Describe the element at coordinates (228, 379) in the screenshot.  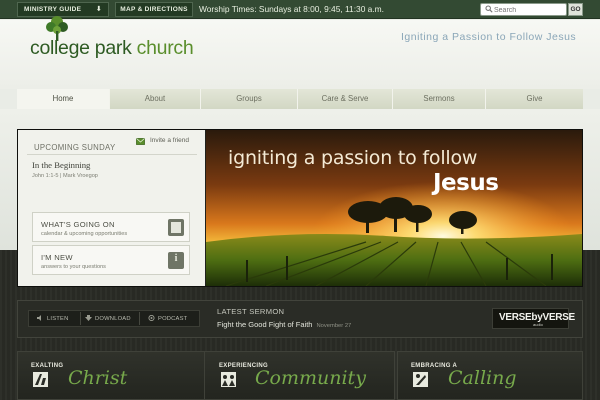
I see `community-icon` at that location.